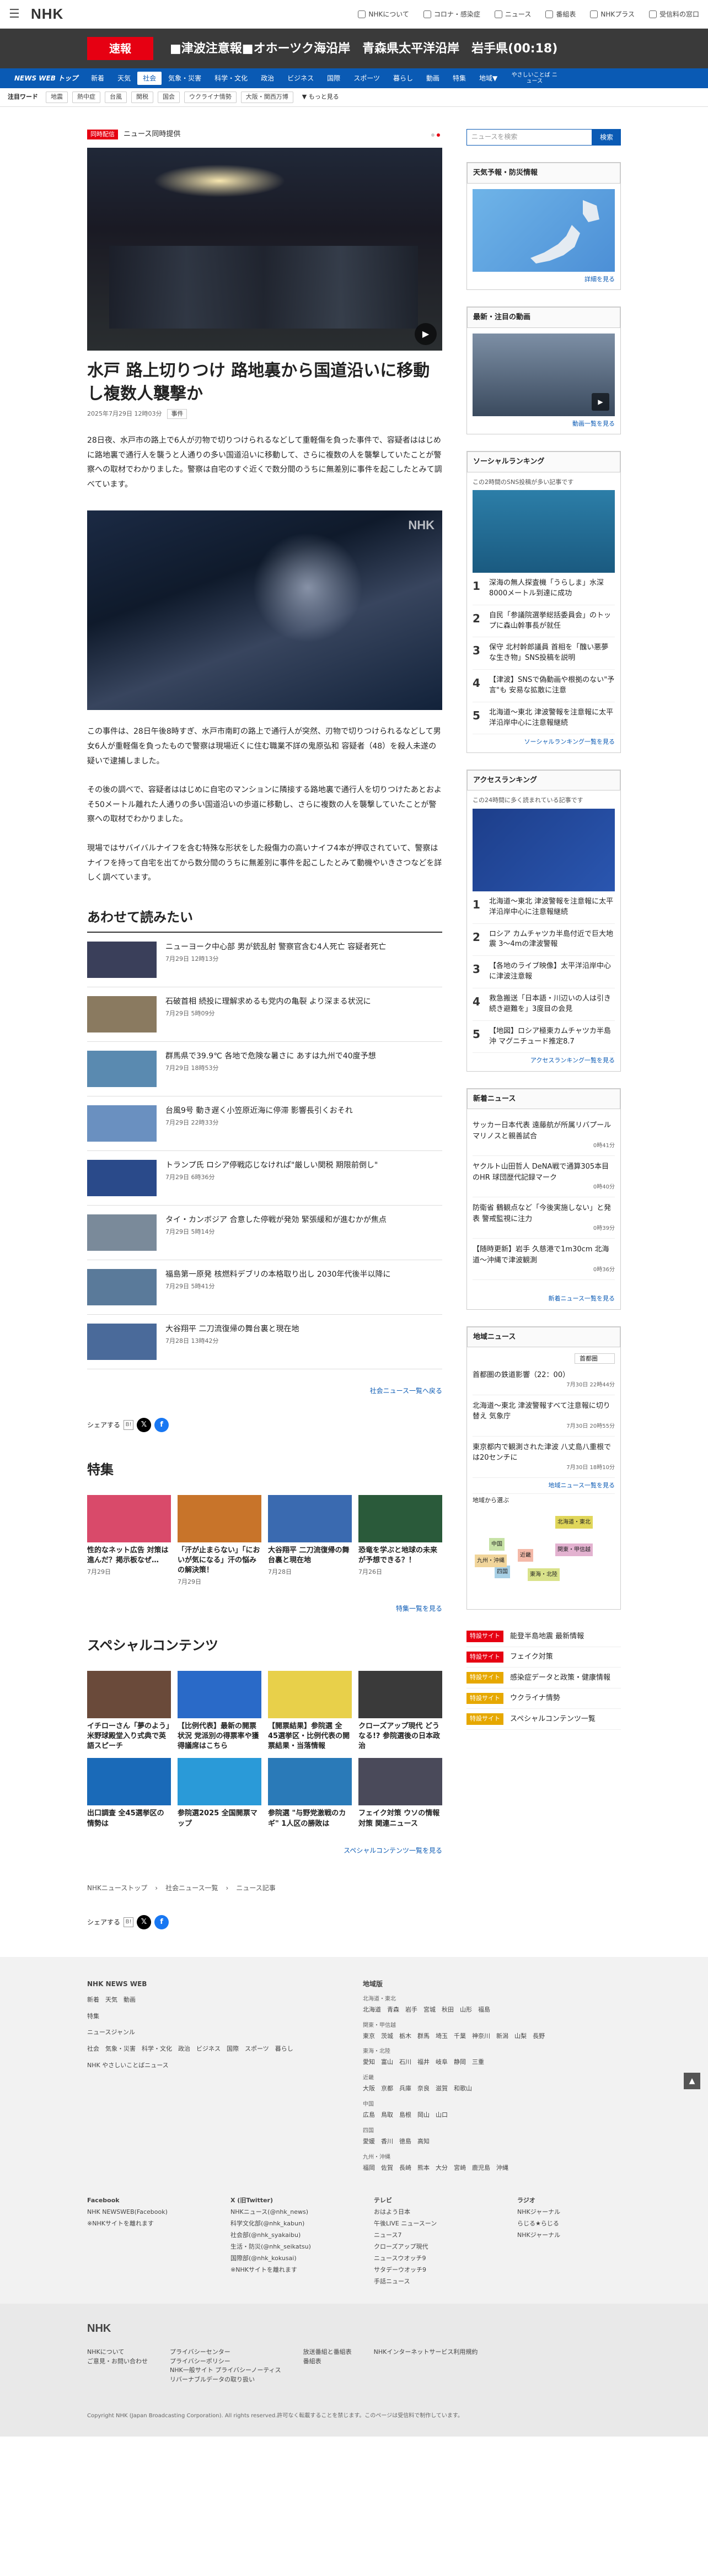 The image size is (708, 2576). What do you see at coordinates (578, 2224) in the screenshot?
I see `footer-sns-link: らじる★らじる` at bounding box center [578, 2224].